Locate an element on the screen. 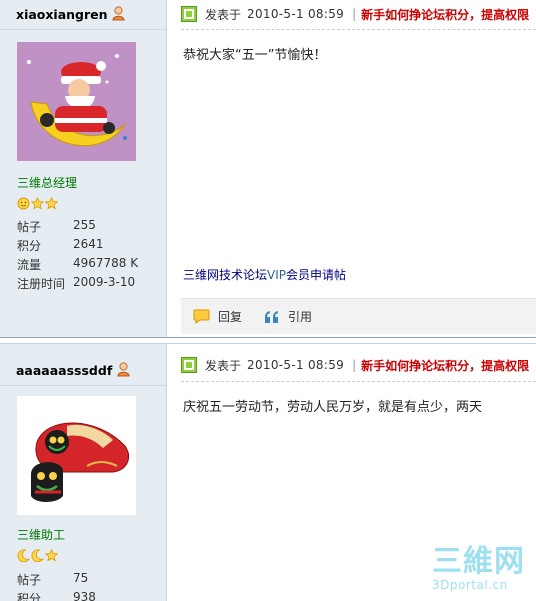 The height and width of the screenshot is (601, 536). reply-button: 回复 is located at coordinates (217, 316).